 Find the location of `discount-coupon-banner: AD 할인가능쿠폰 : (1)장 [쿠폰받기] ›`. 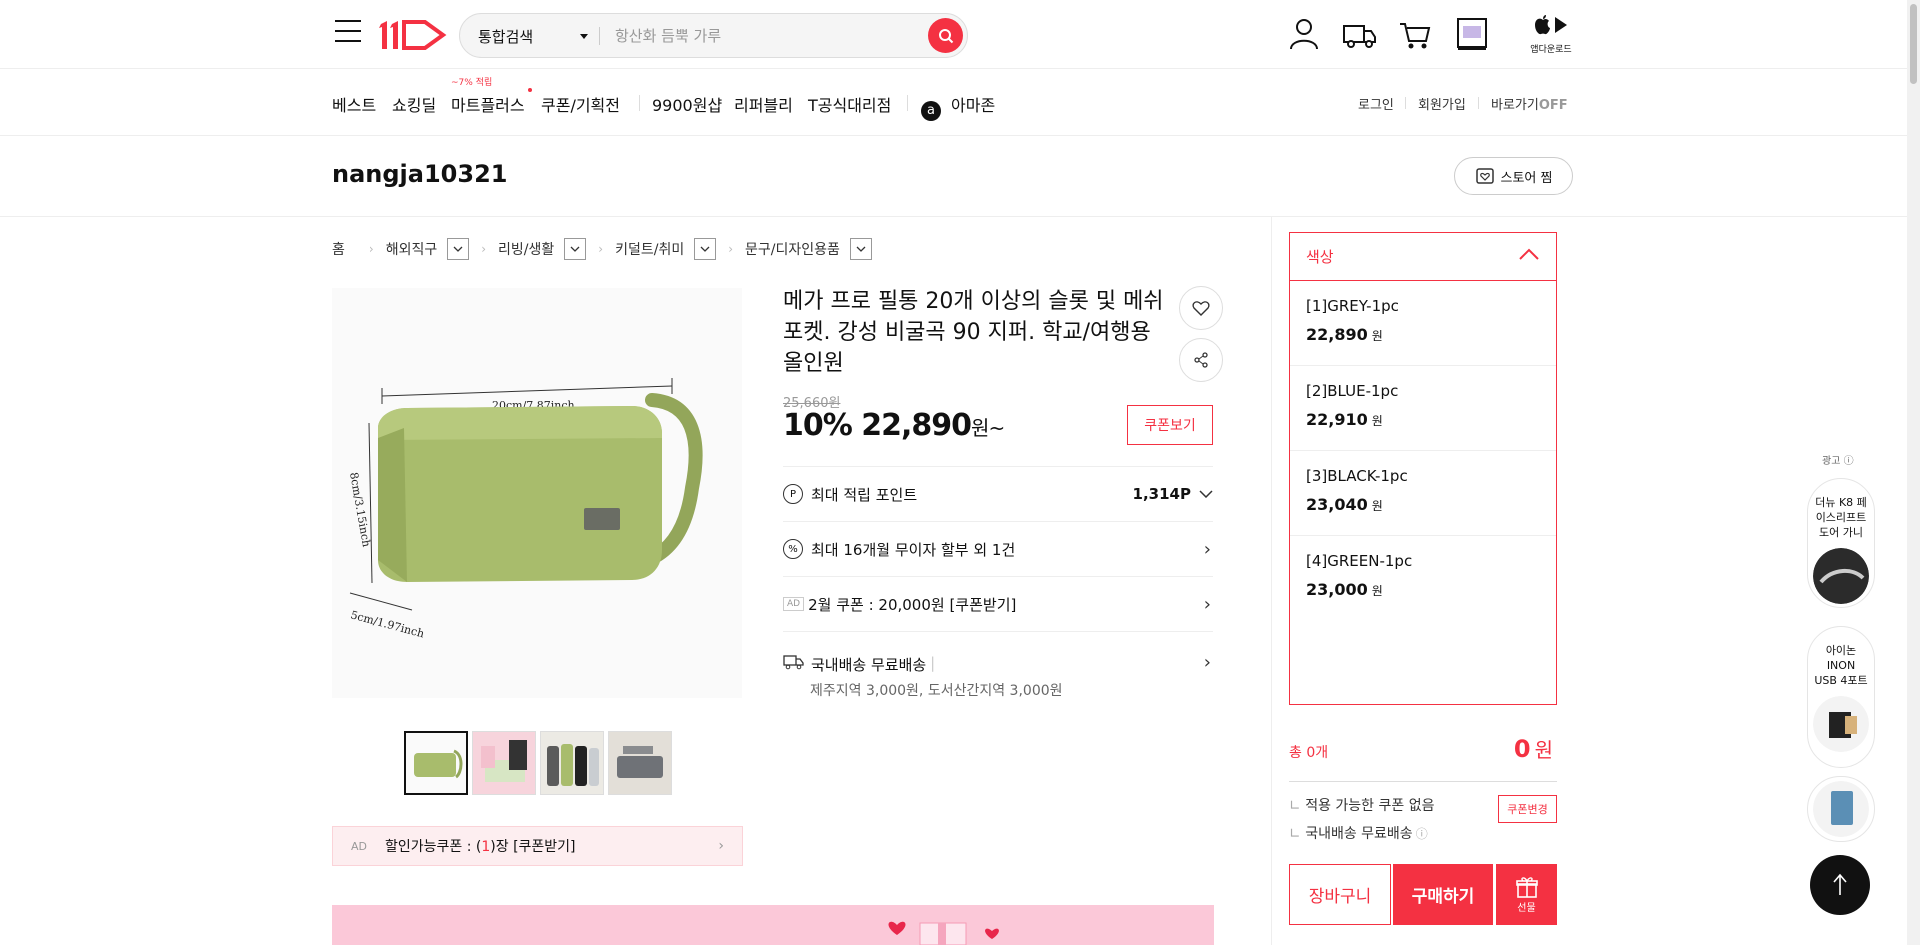

discount-coupon-banner: AD 할인가능쿠폰 : (1)장 [쿠폰받기] › is located at coordinates (537, 846).